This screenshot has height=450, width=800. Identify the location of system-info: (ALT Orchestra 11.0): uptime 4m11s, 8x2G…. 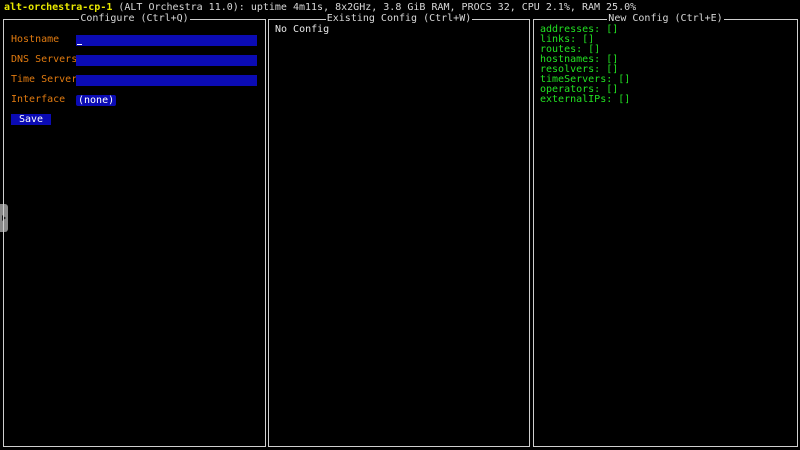
(377, 7).